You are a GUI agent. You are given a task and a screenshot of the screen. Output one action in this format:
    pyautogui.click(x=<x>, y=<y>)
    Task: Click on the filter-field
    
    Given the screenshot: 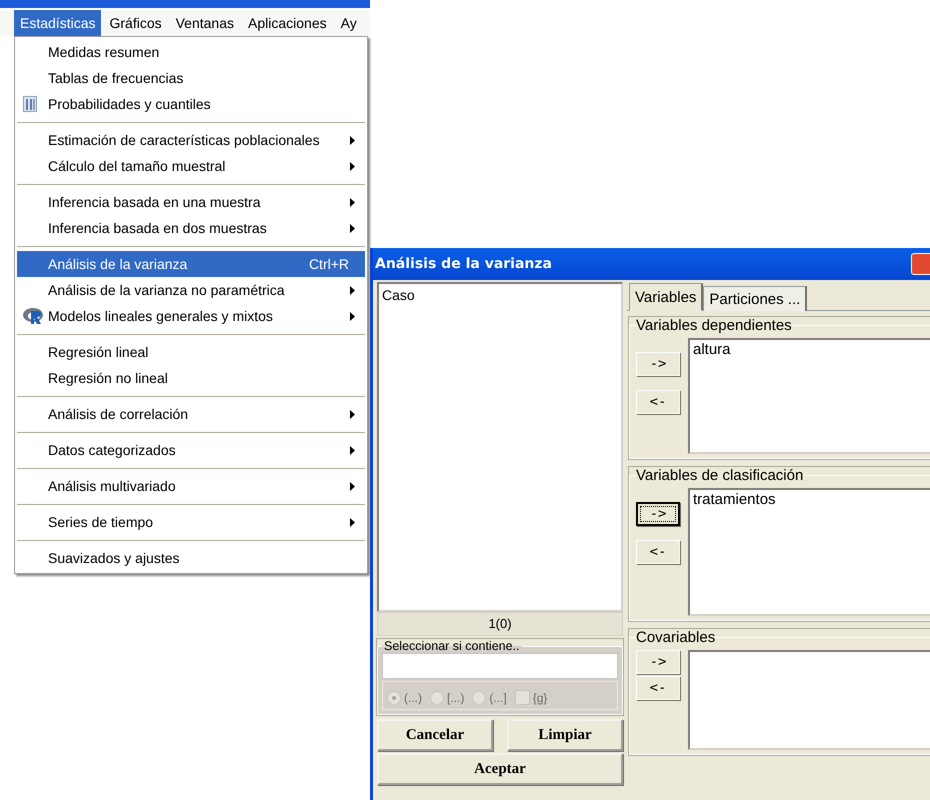 What is the action you would take?
    pyautogui.click(x=500, y=666)
    